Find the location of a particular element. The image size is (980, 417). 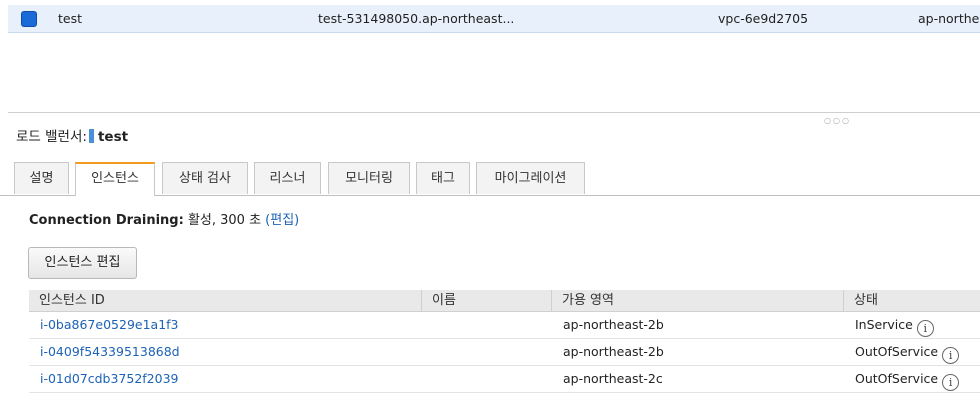

column-header-instance-id: 인스턴스 ID is located at coordinates (225, 300).